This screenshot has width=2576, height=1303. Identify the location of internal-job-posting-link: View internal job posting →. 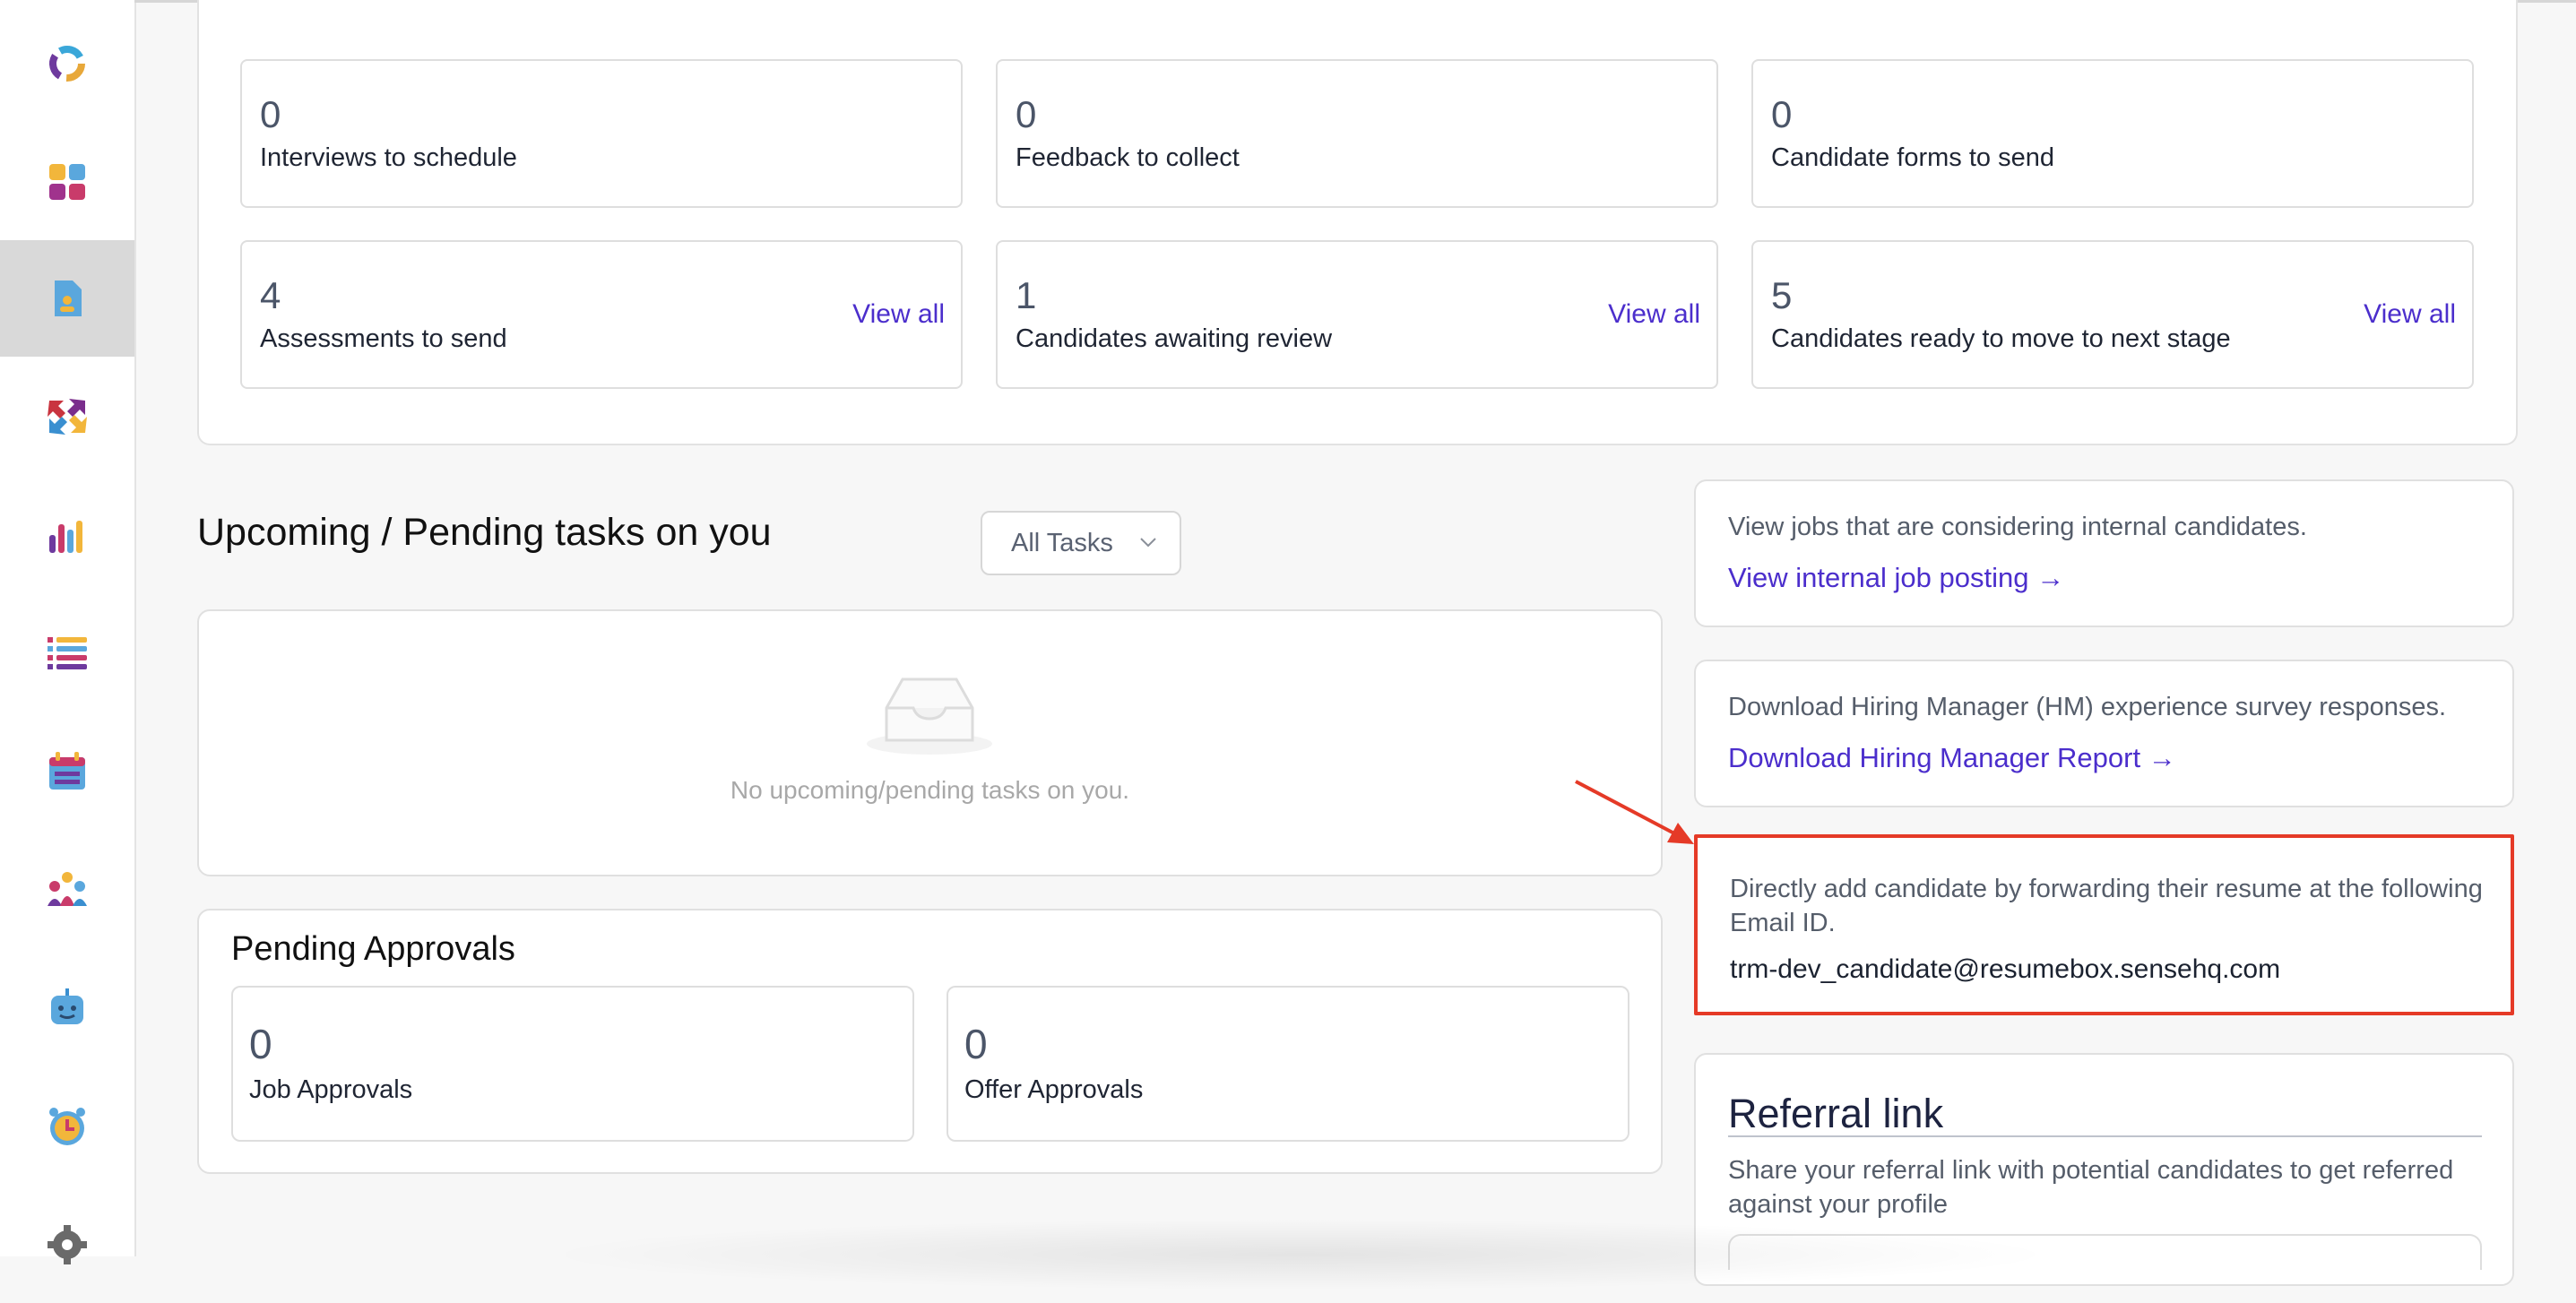
(1896, 578).